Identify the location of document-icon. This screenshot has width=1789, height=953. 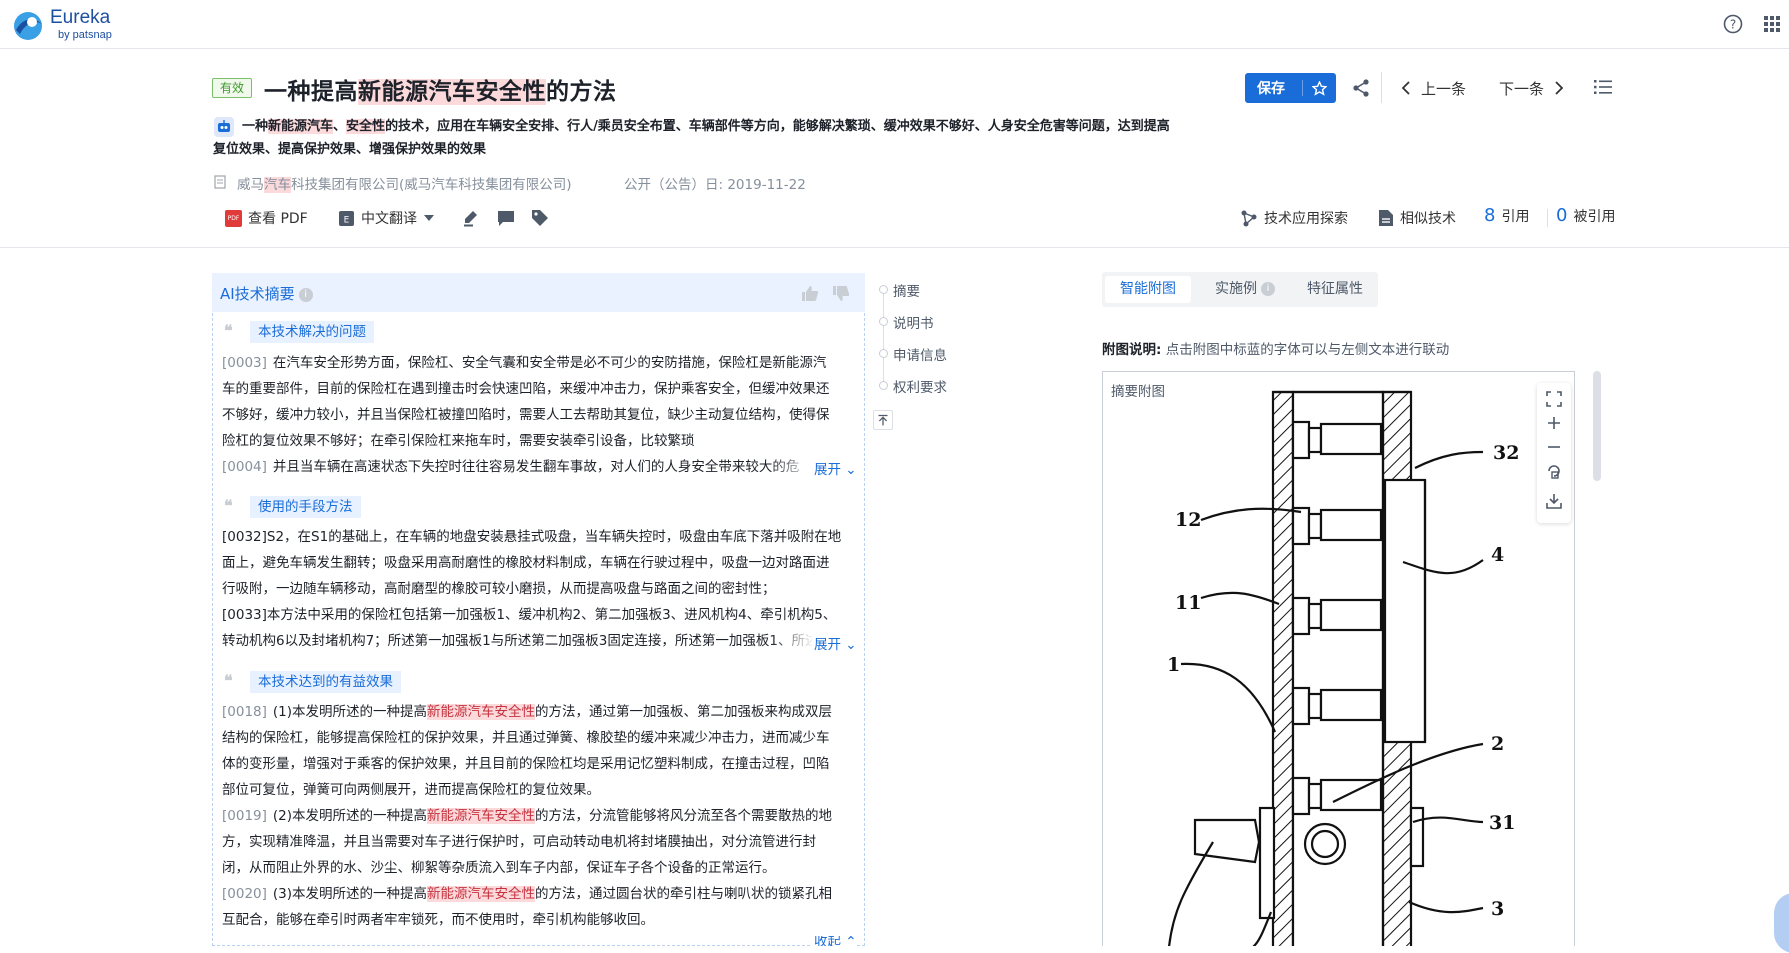
(220, 182).